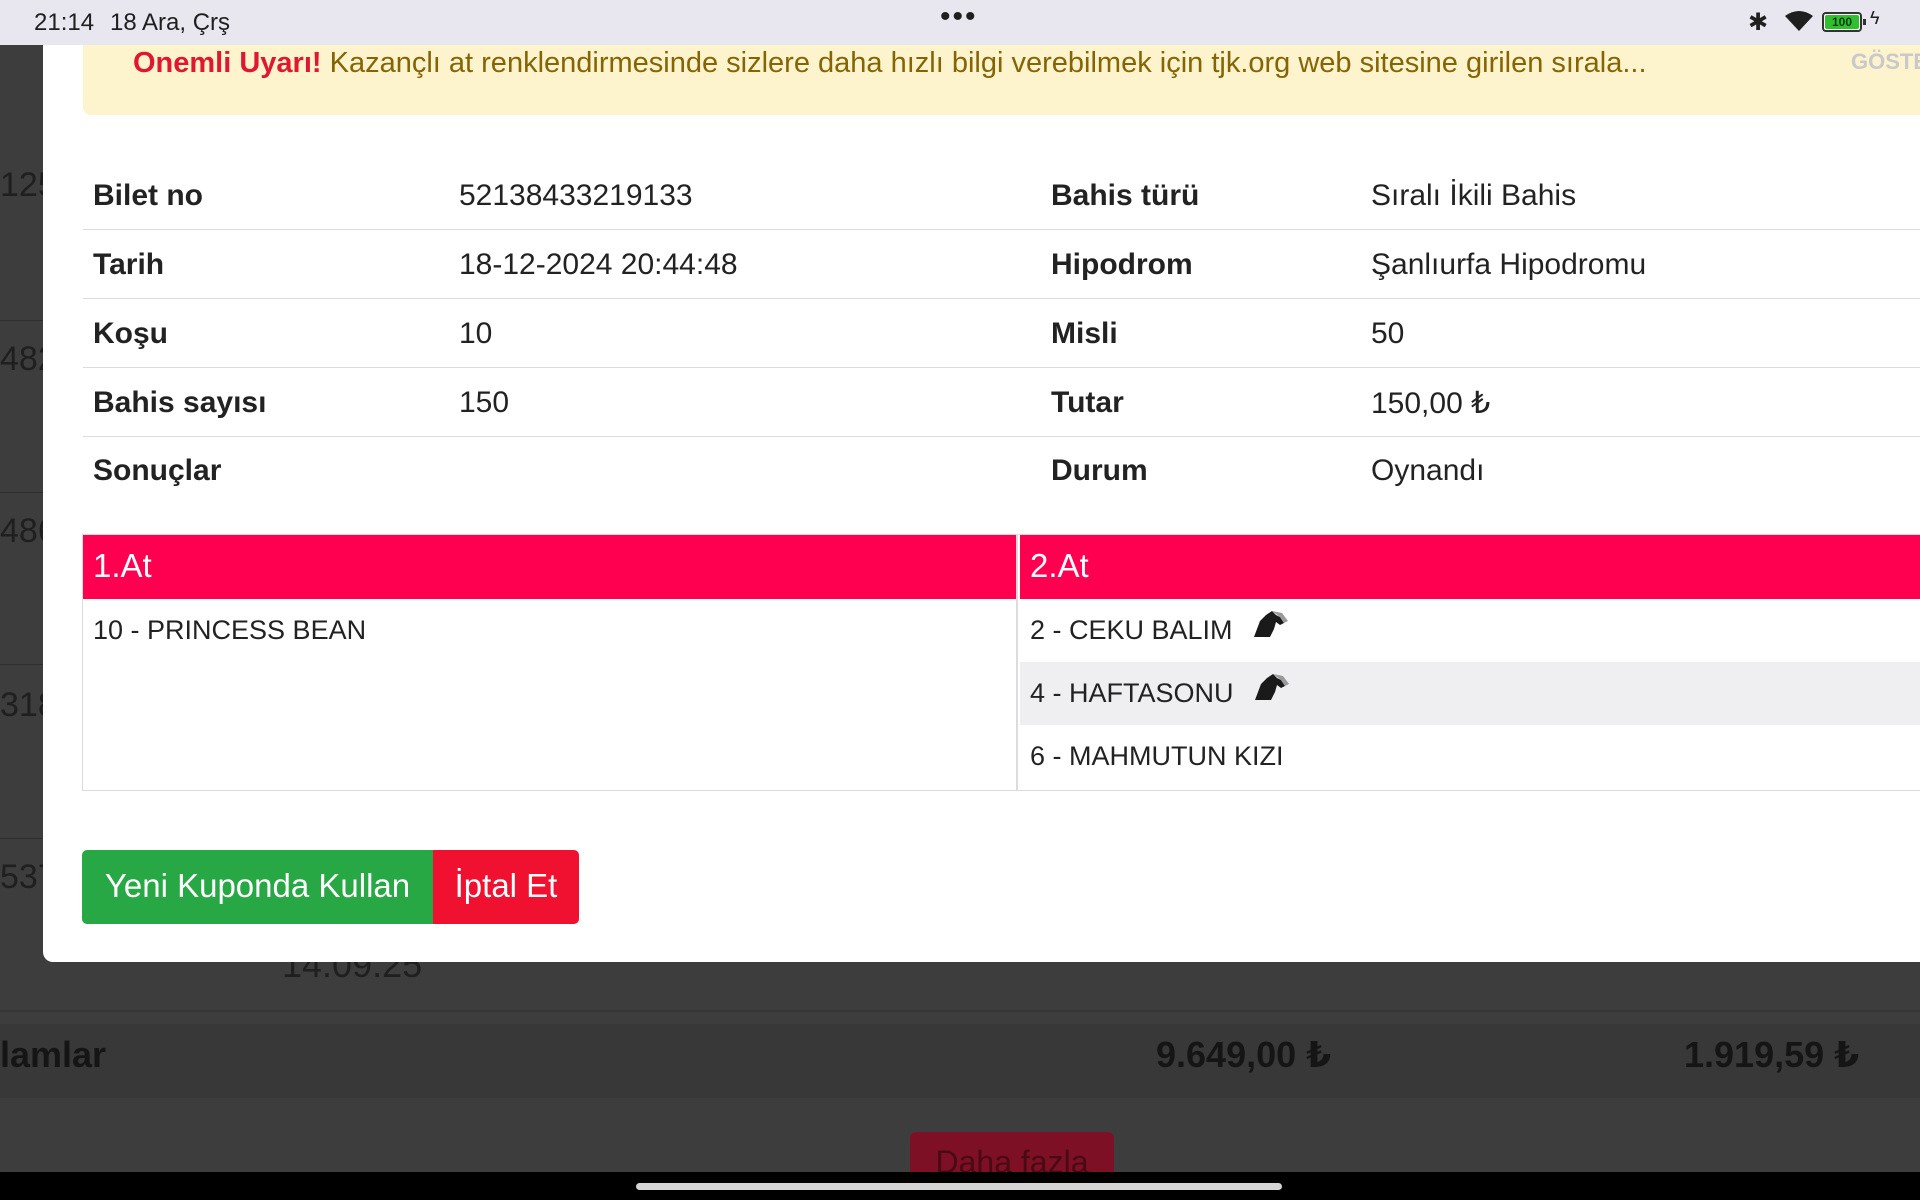 This screenshot has height=1200, width=1920. I want to click on bg-row-number: 537, so click(22, 877).